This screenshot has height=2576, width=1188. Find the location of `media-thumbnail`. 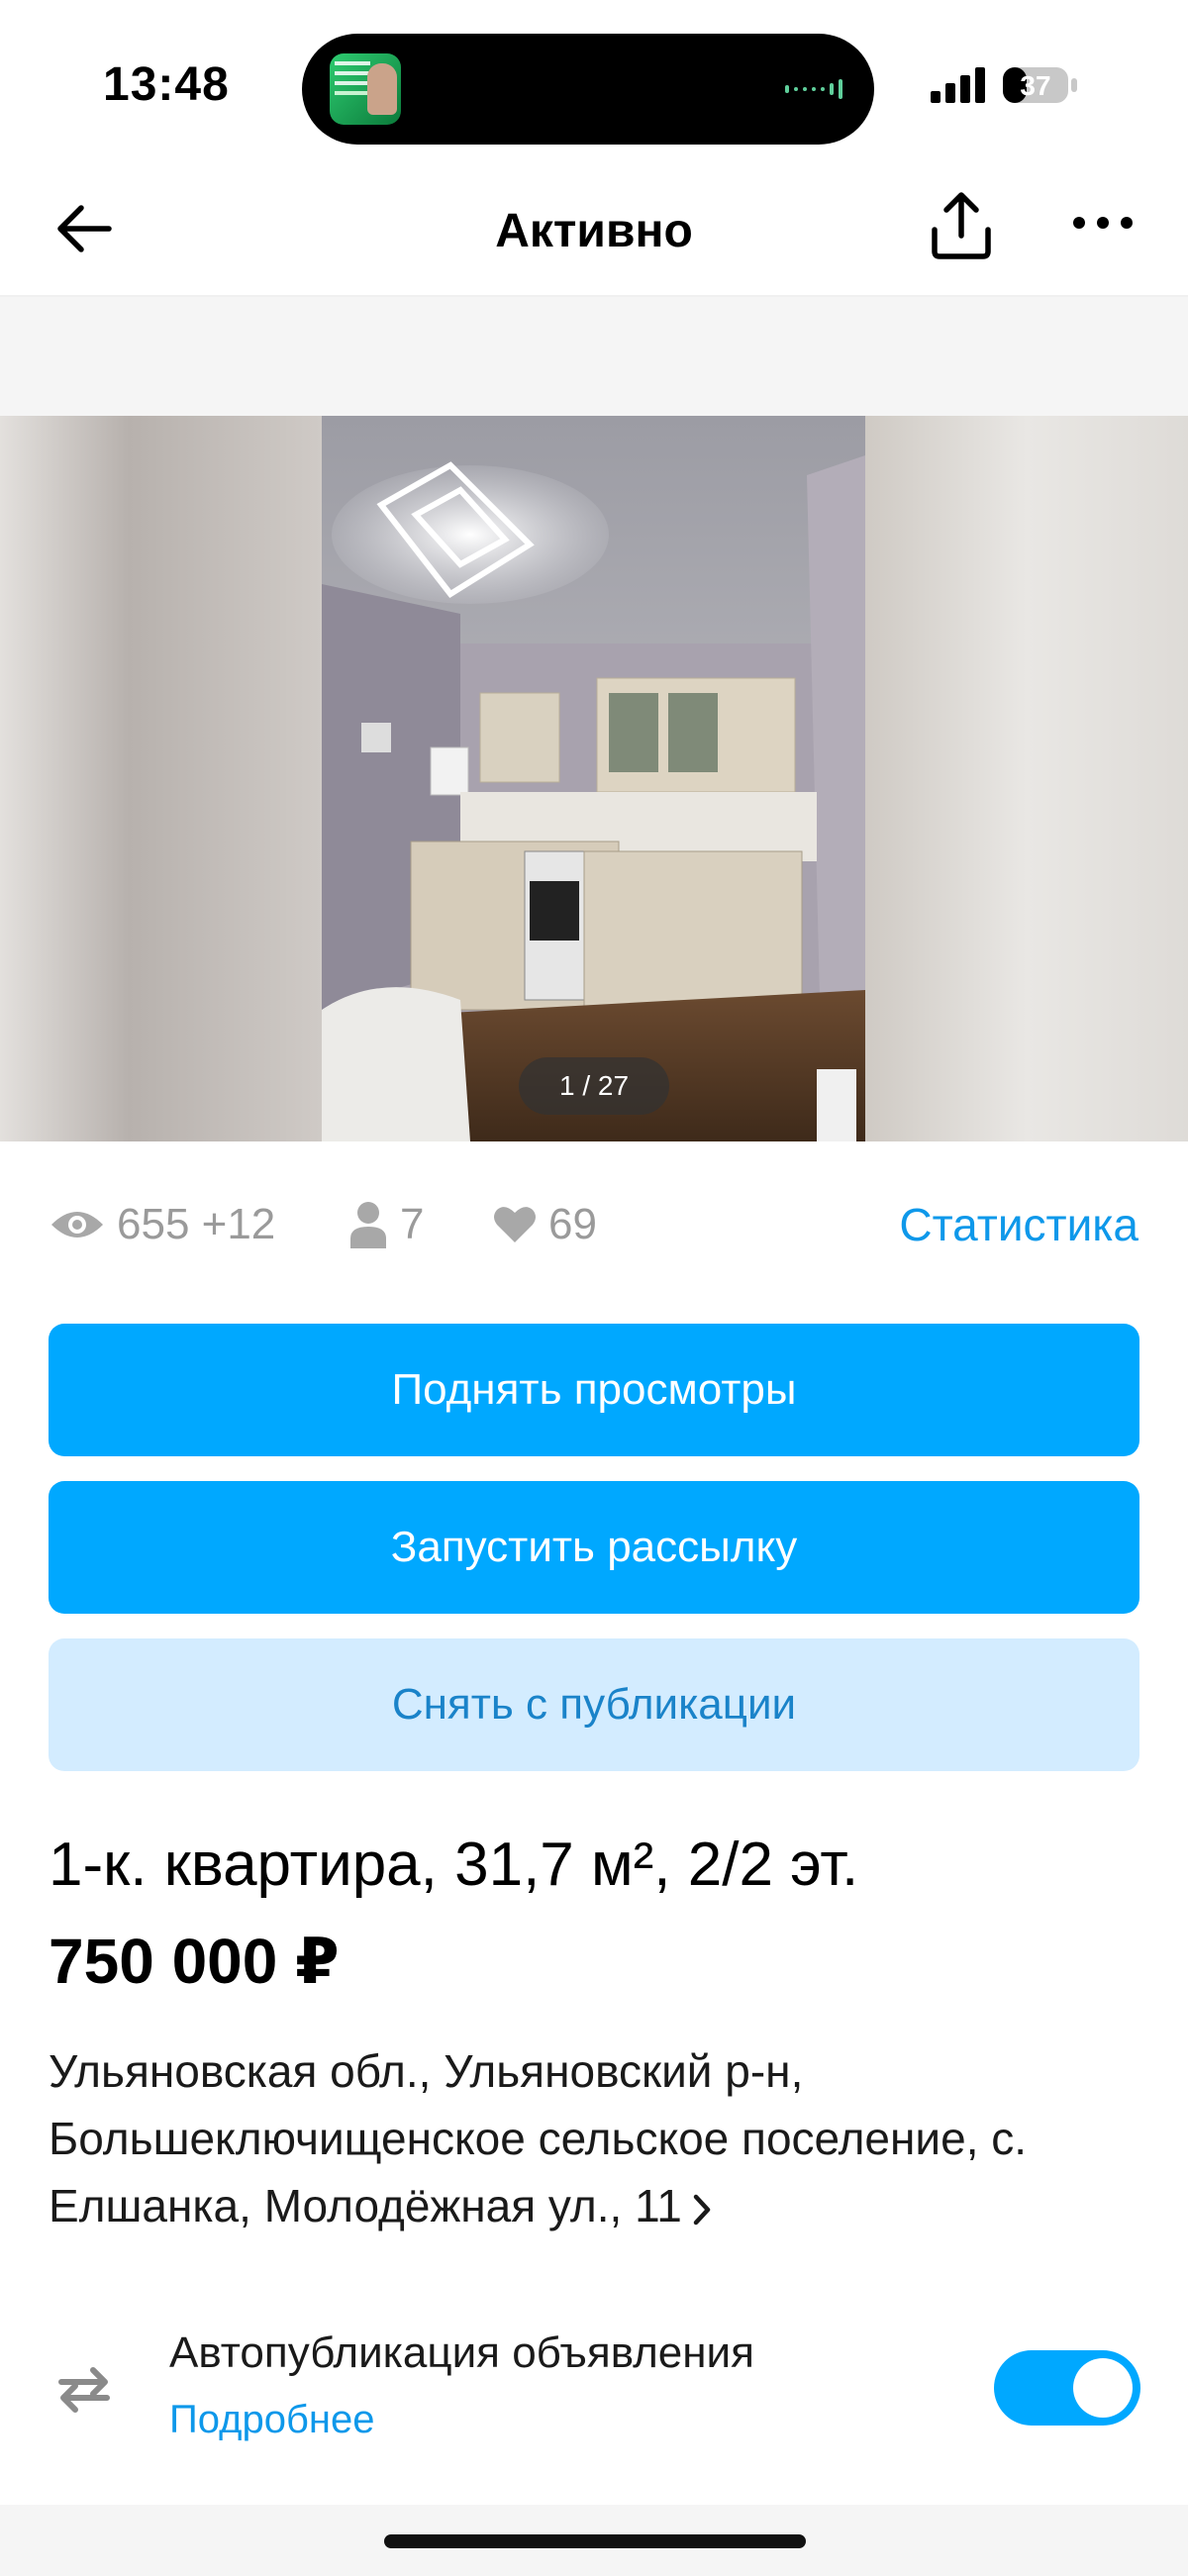

media-thumbnail is located at coordinates (366, 89).